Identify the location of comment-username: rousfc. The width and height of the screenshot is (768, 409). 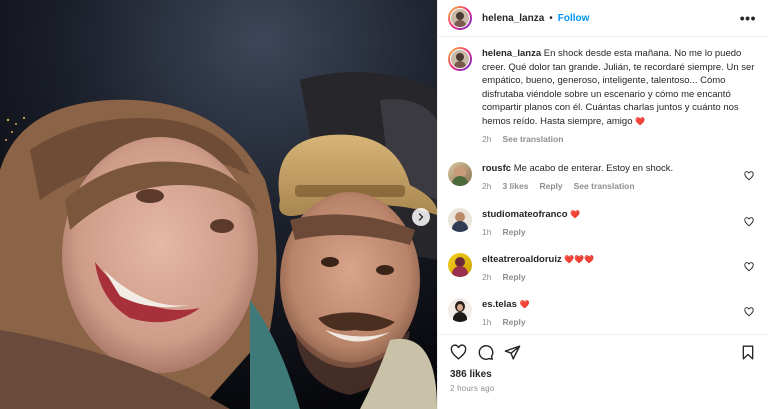
(496, 168).